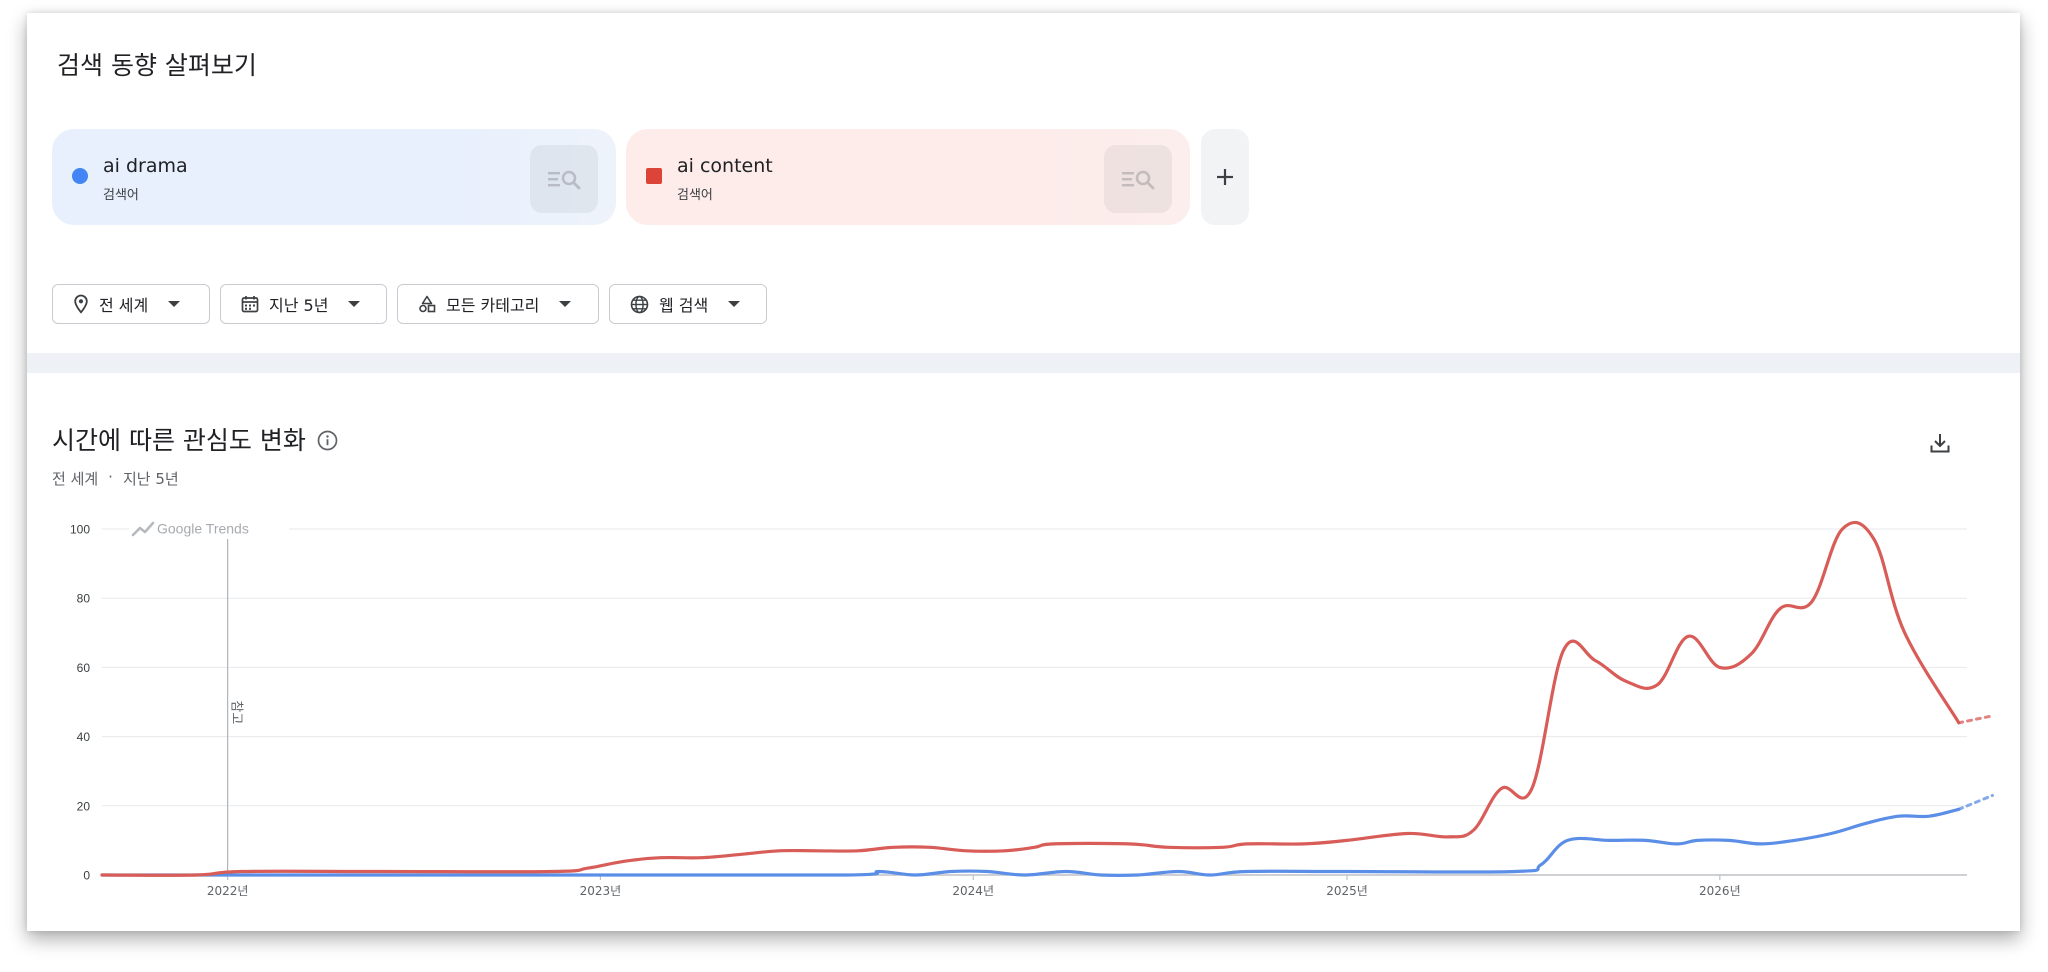 The height and width of the screenshot is (972, 2048). I want to click on series-marker-circle, so click(80, 176).